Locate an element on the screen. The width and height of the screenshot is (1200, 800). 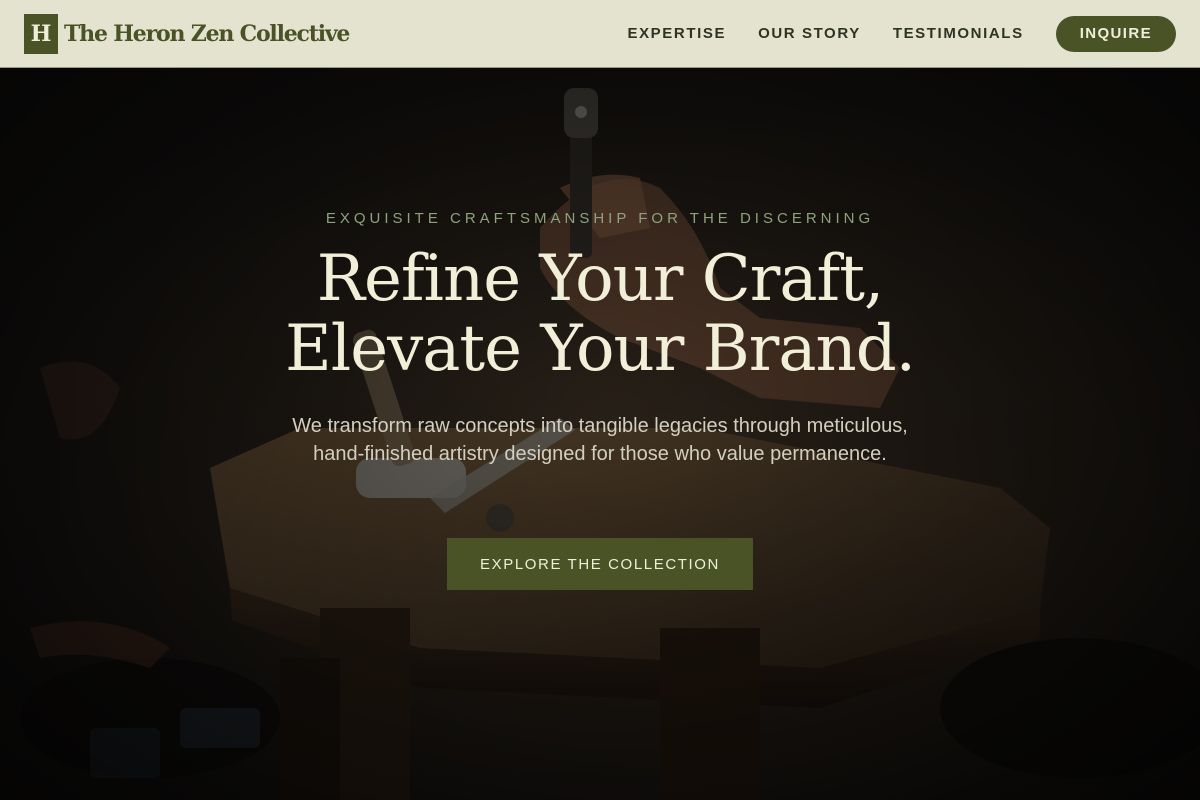
main-nav: EXPERTISE OUR STORY TESTIMONIALS INQUIRE is located at coordinates (901, 33).